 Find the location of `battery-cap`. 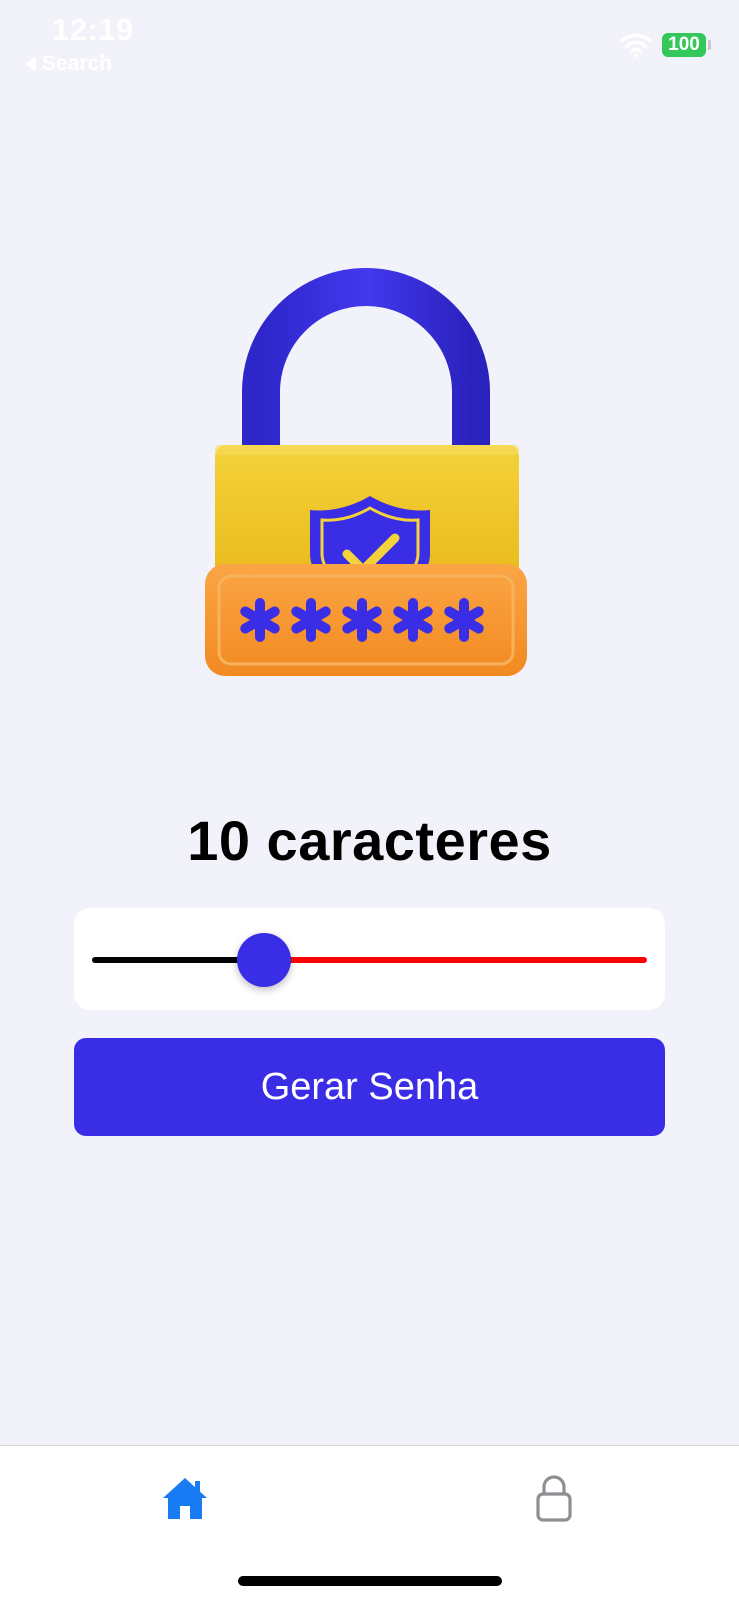

battery-cap is located at coordinates (709, 45).